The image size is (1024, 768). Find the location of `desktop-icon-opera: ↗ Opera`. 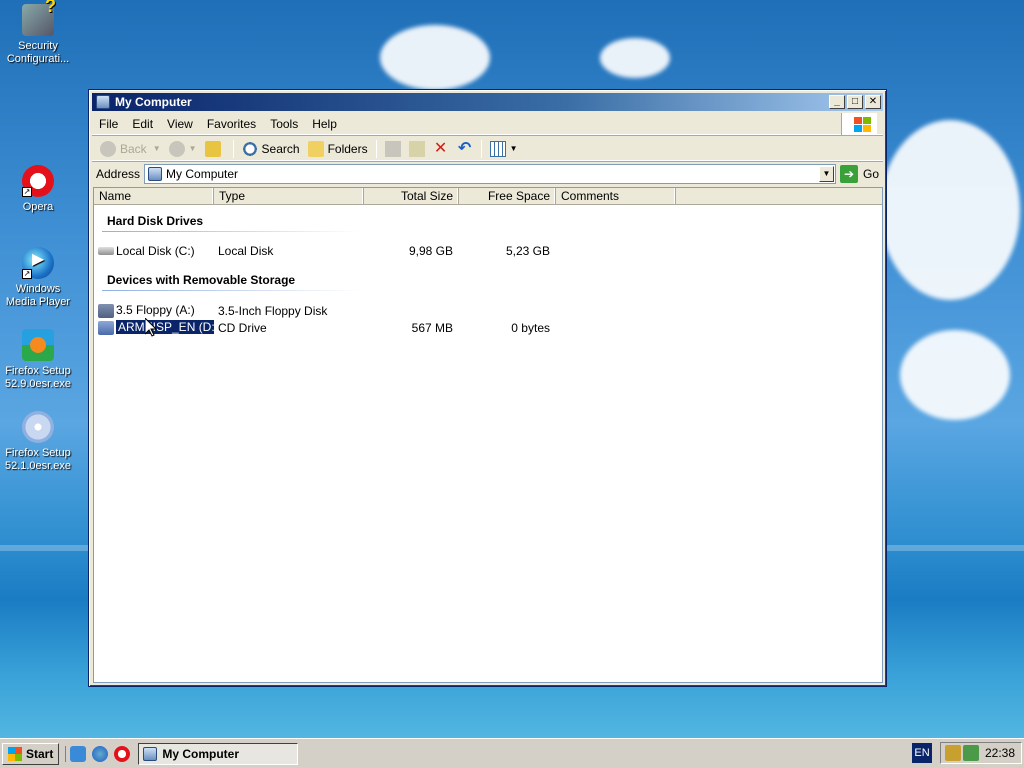

desktop-icon-opera: ↗ Opera is located at coordinates (38, 189).